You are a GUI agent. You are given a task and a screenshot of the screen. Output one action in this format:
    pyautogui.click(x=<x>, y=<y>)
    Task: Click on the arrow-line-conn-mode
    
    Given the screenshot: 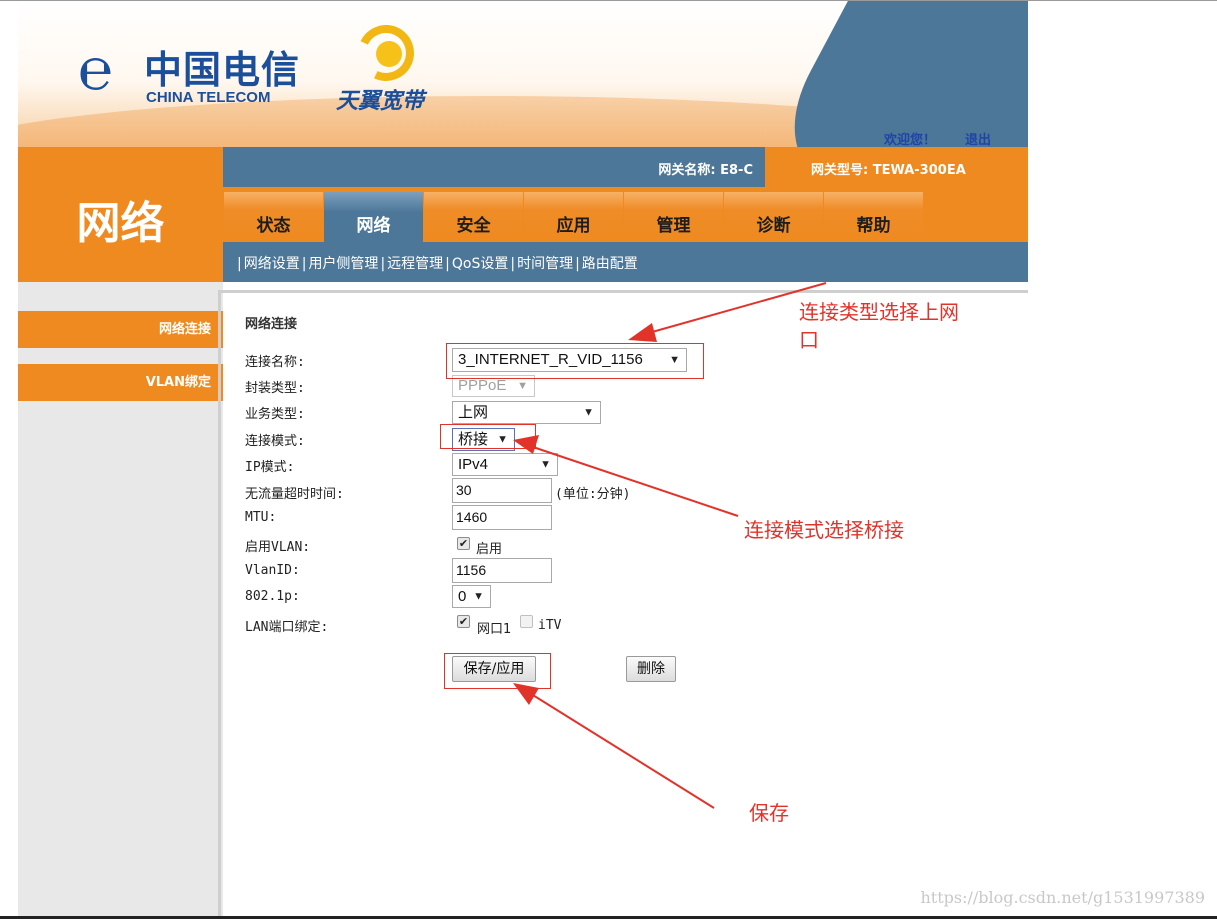 What is the action you would take?
    pyautogui.click(x=634, y=481)
    